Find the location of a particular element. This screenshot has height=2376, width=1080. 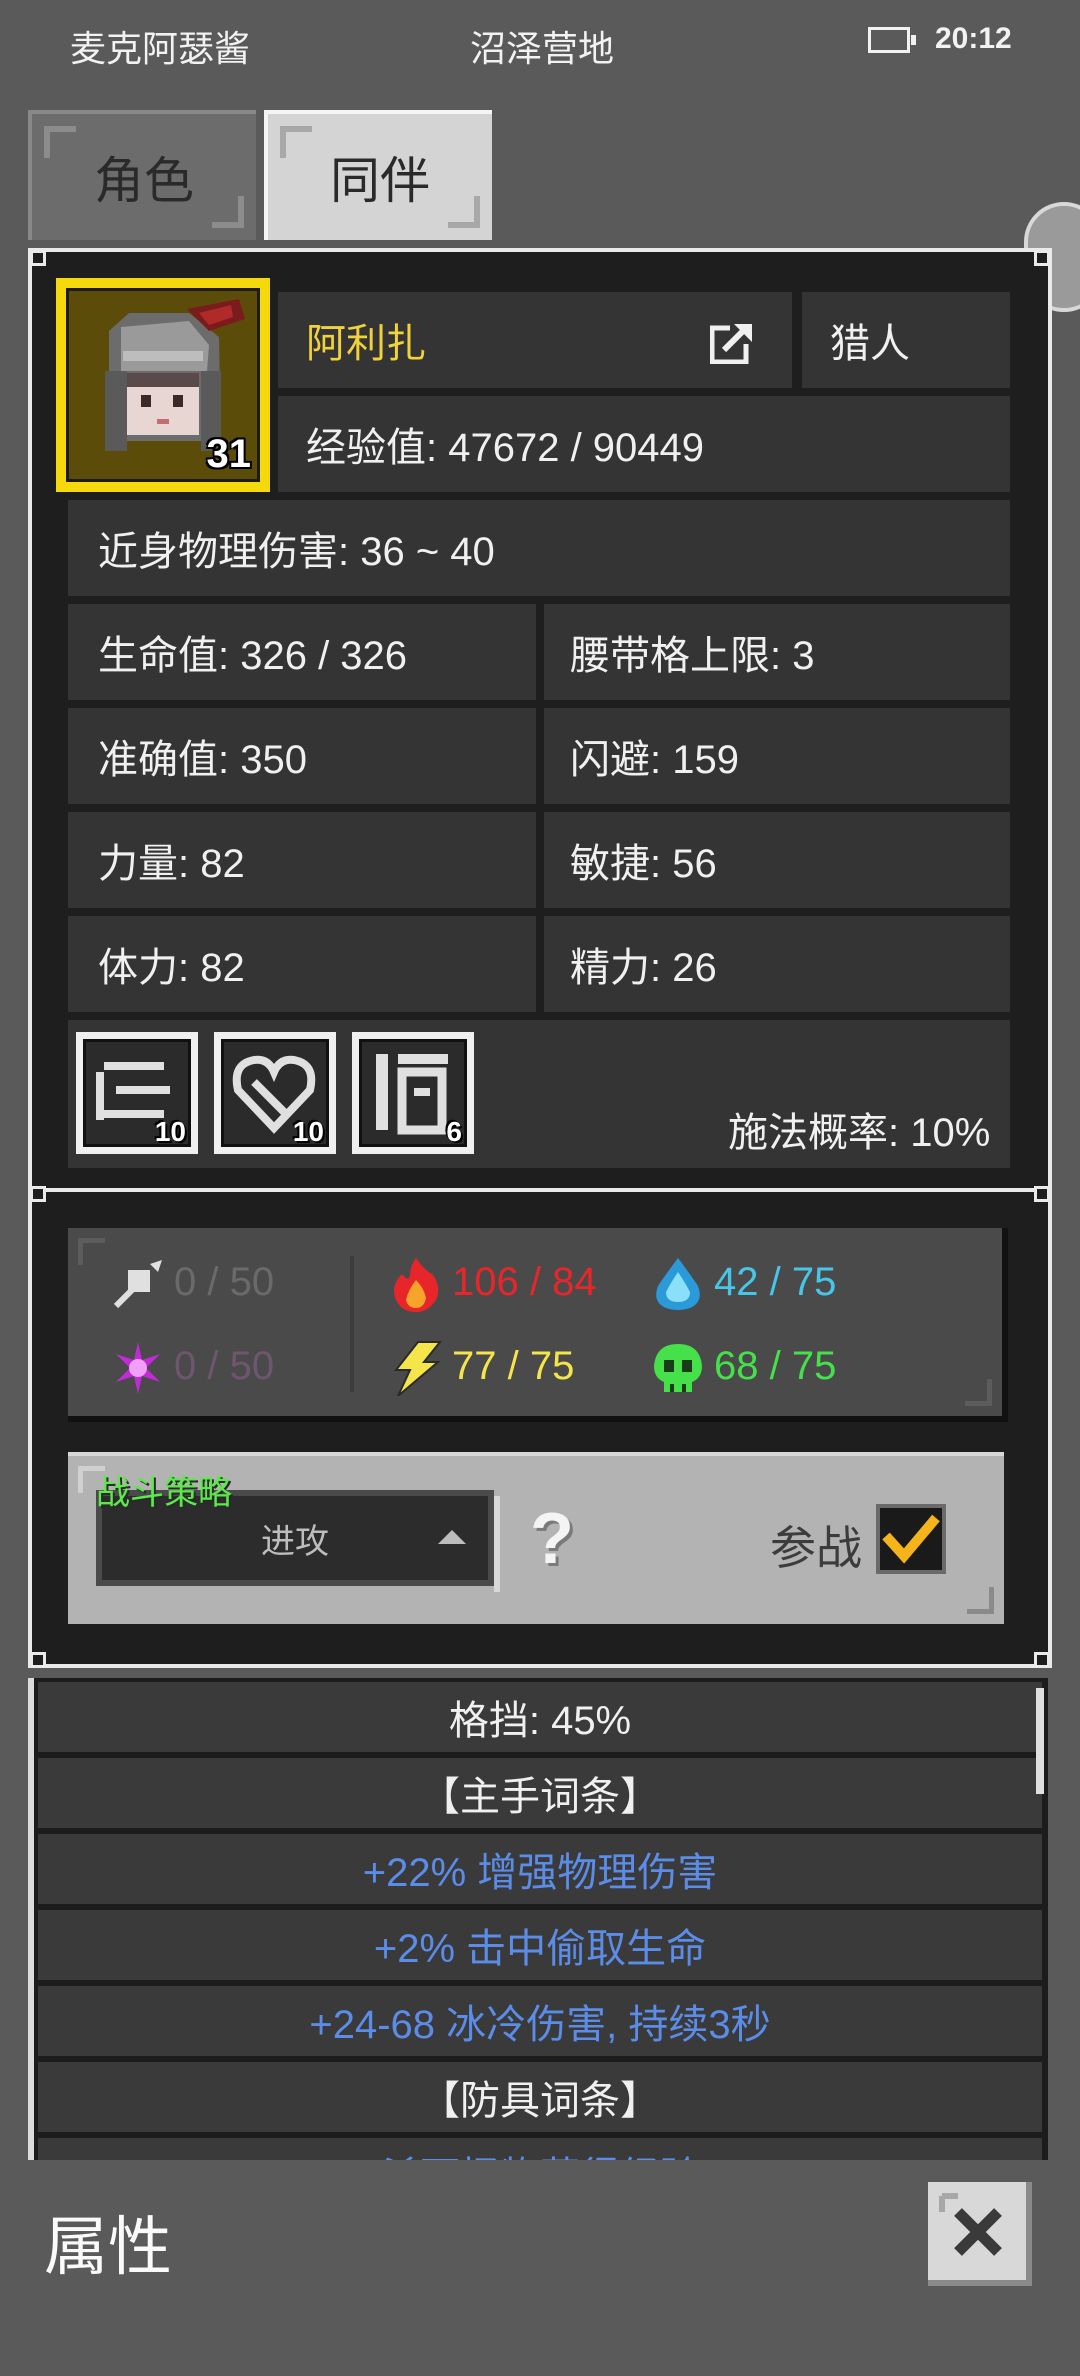

skill-slot-2: 10 is located at coordinates (275, 1093).